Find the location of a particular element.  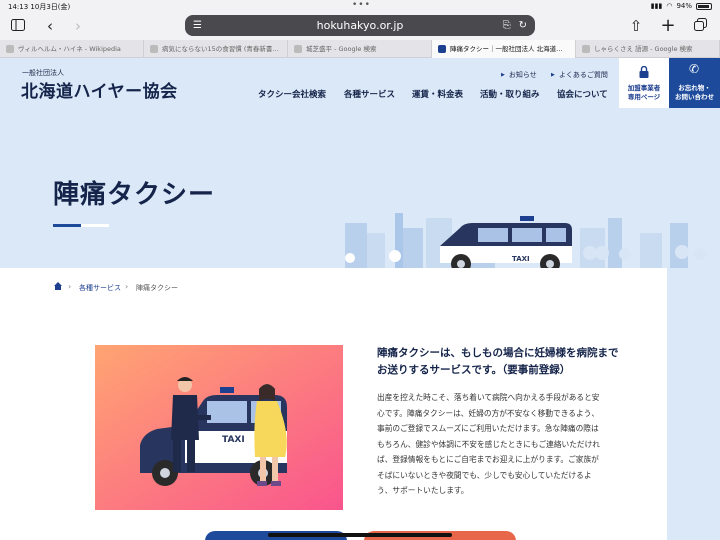

browser-tab: しゃらくさえ 語源 - Google 検索 is located at coordinates (648, 49).